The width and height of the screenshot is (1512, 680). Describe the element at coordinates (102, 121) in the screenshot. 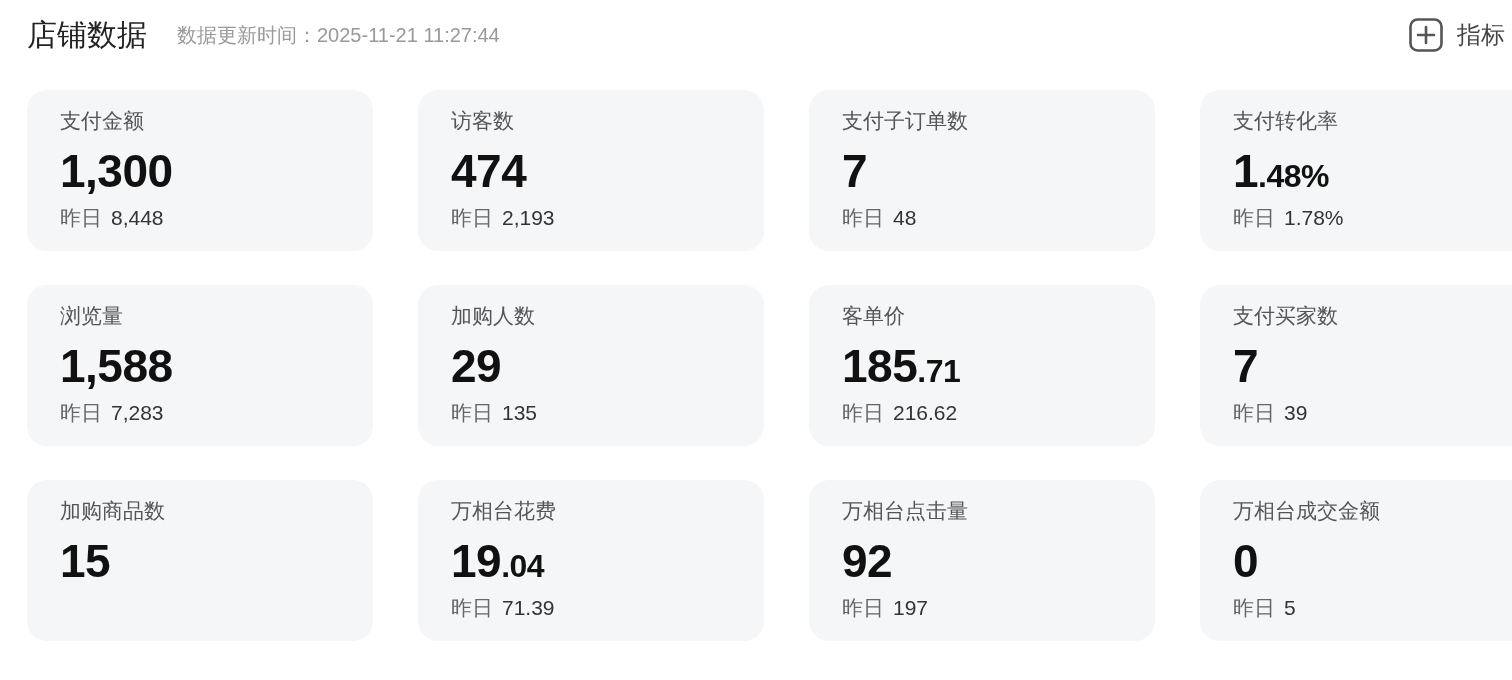

I see `metric-label: 支付金额` at that location.